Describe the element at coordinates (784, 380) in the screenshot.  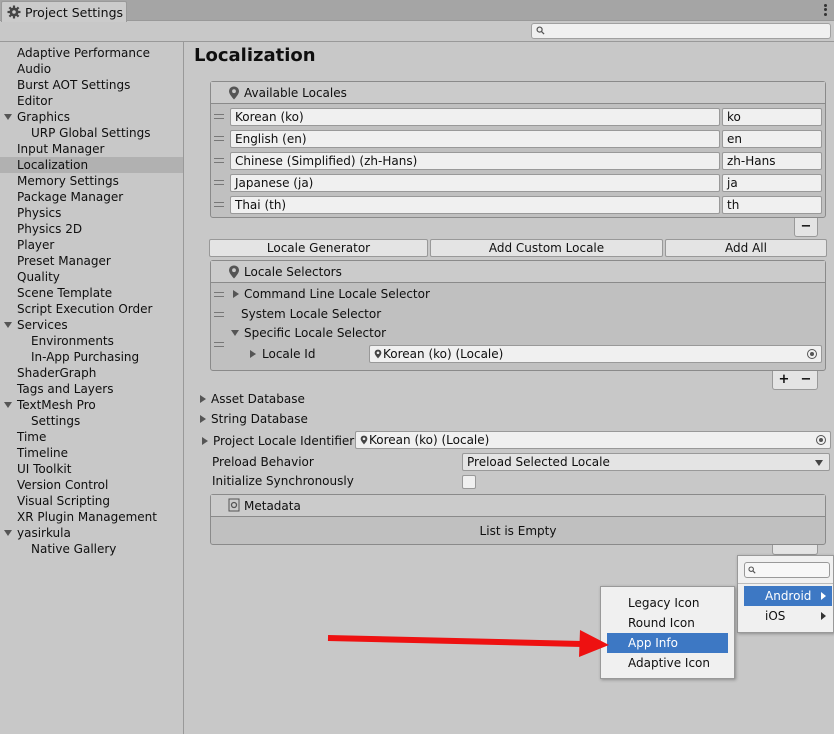
I see `add-selector-button: +` at that location.